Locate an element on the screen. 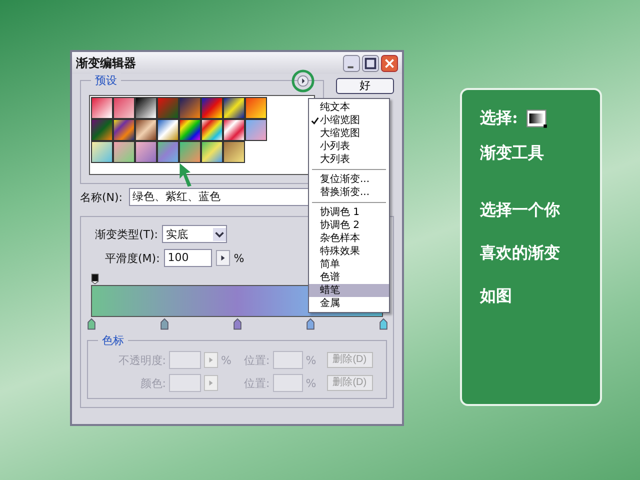 This screenshot has width=640, height=480. menu-item: 金属 is located at coordinates (349, 303).